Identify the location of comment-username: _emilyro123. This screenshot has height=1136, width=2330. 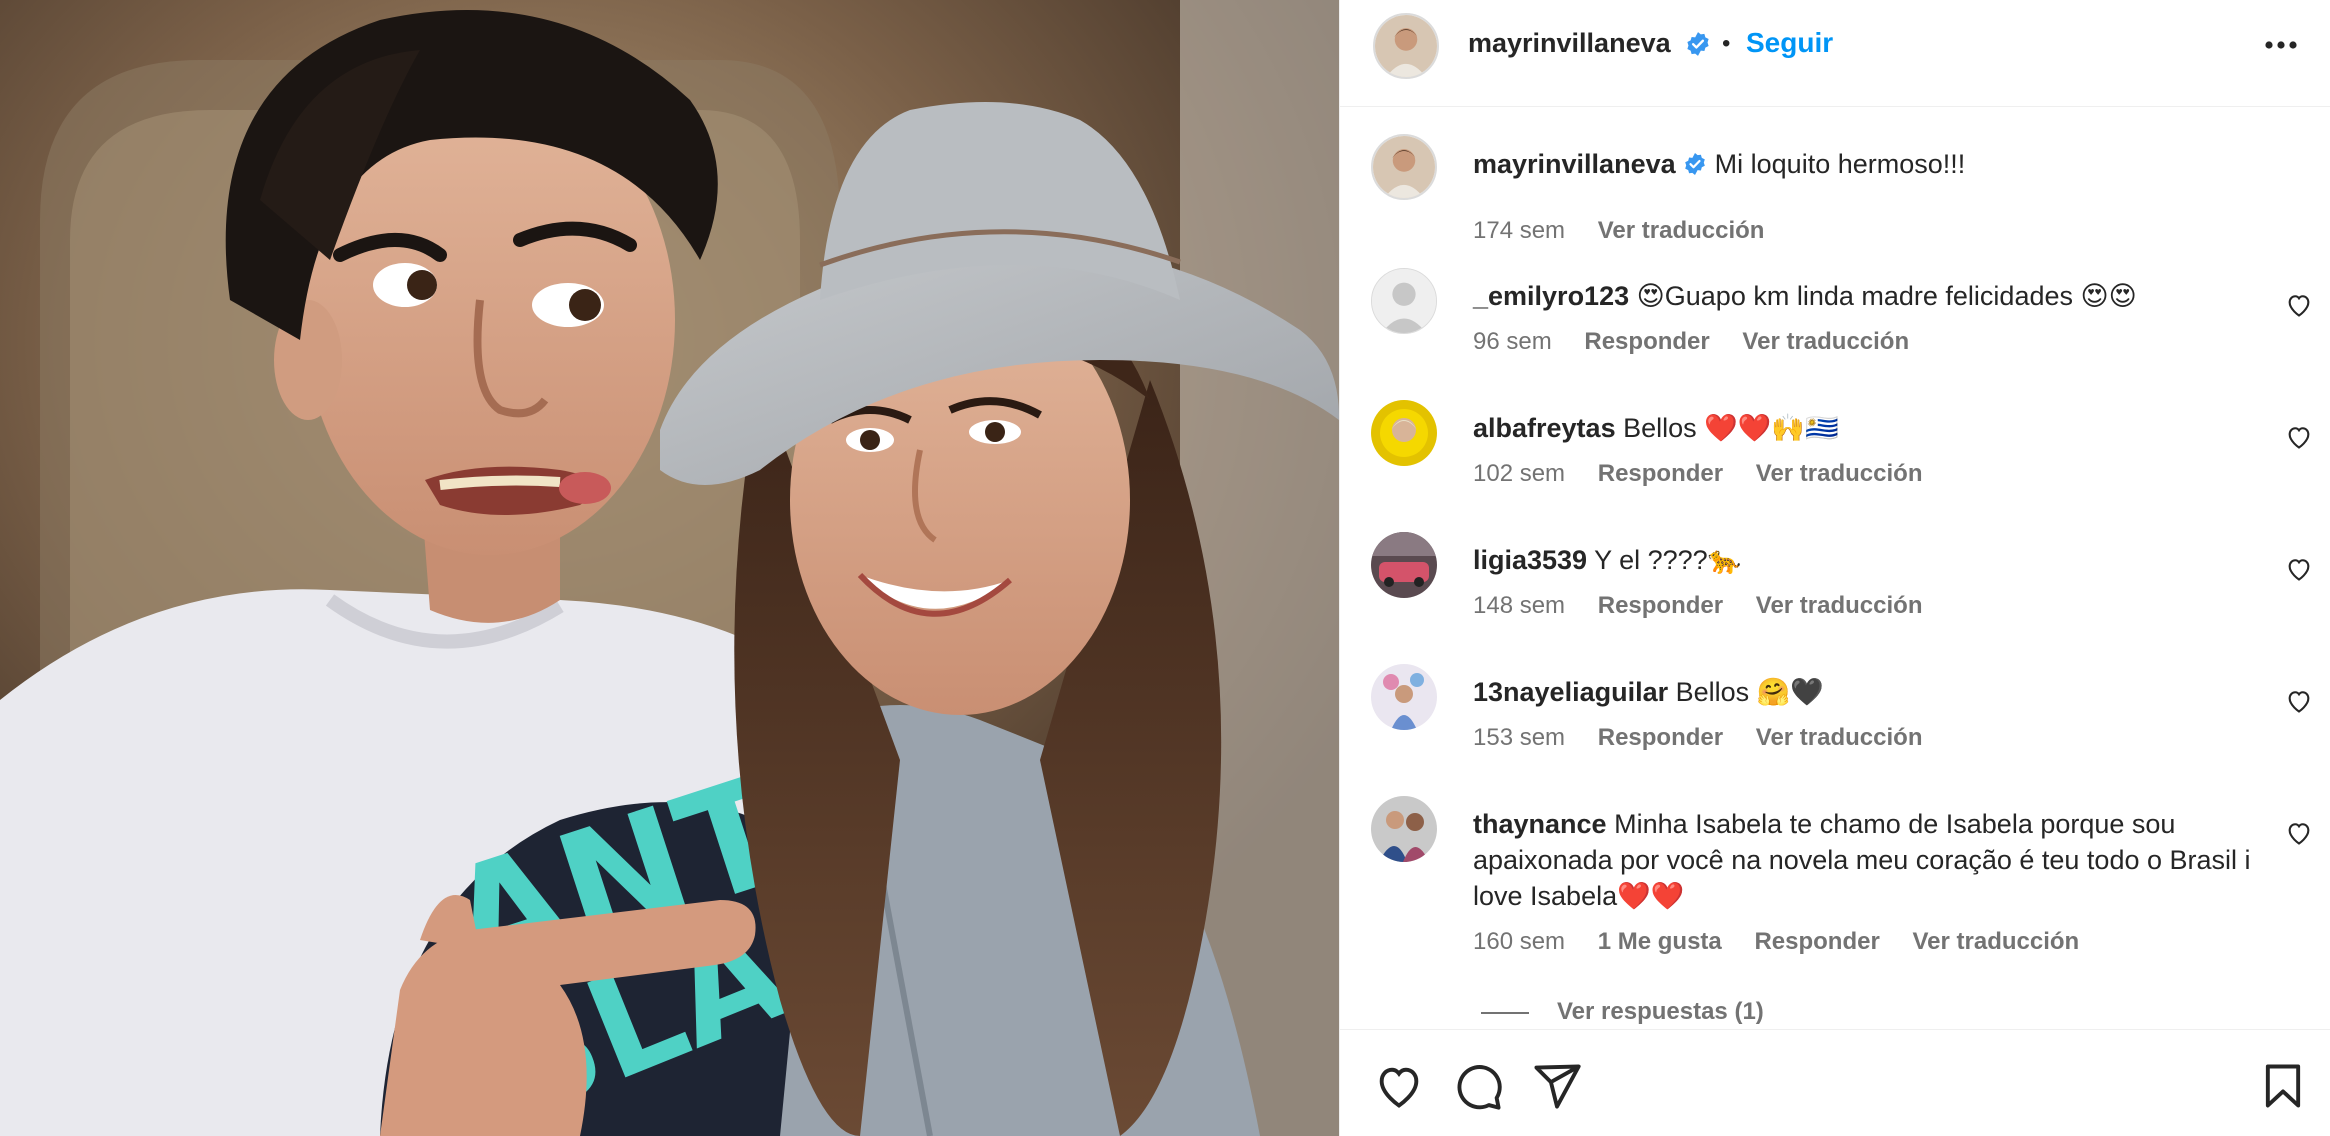
(1551, 296).